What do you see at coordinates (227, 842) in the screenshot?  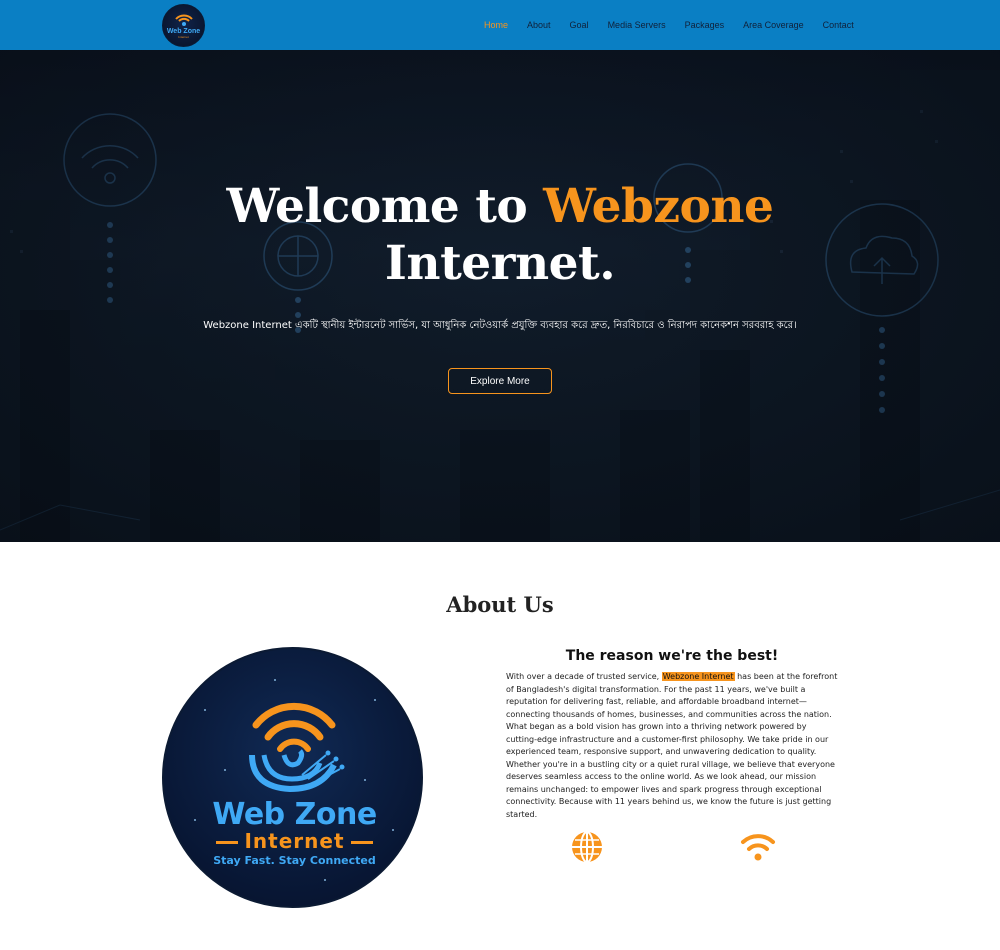 I see `logo-left-bar` at bounding box center [227, 842].